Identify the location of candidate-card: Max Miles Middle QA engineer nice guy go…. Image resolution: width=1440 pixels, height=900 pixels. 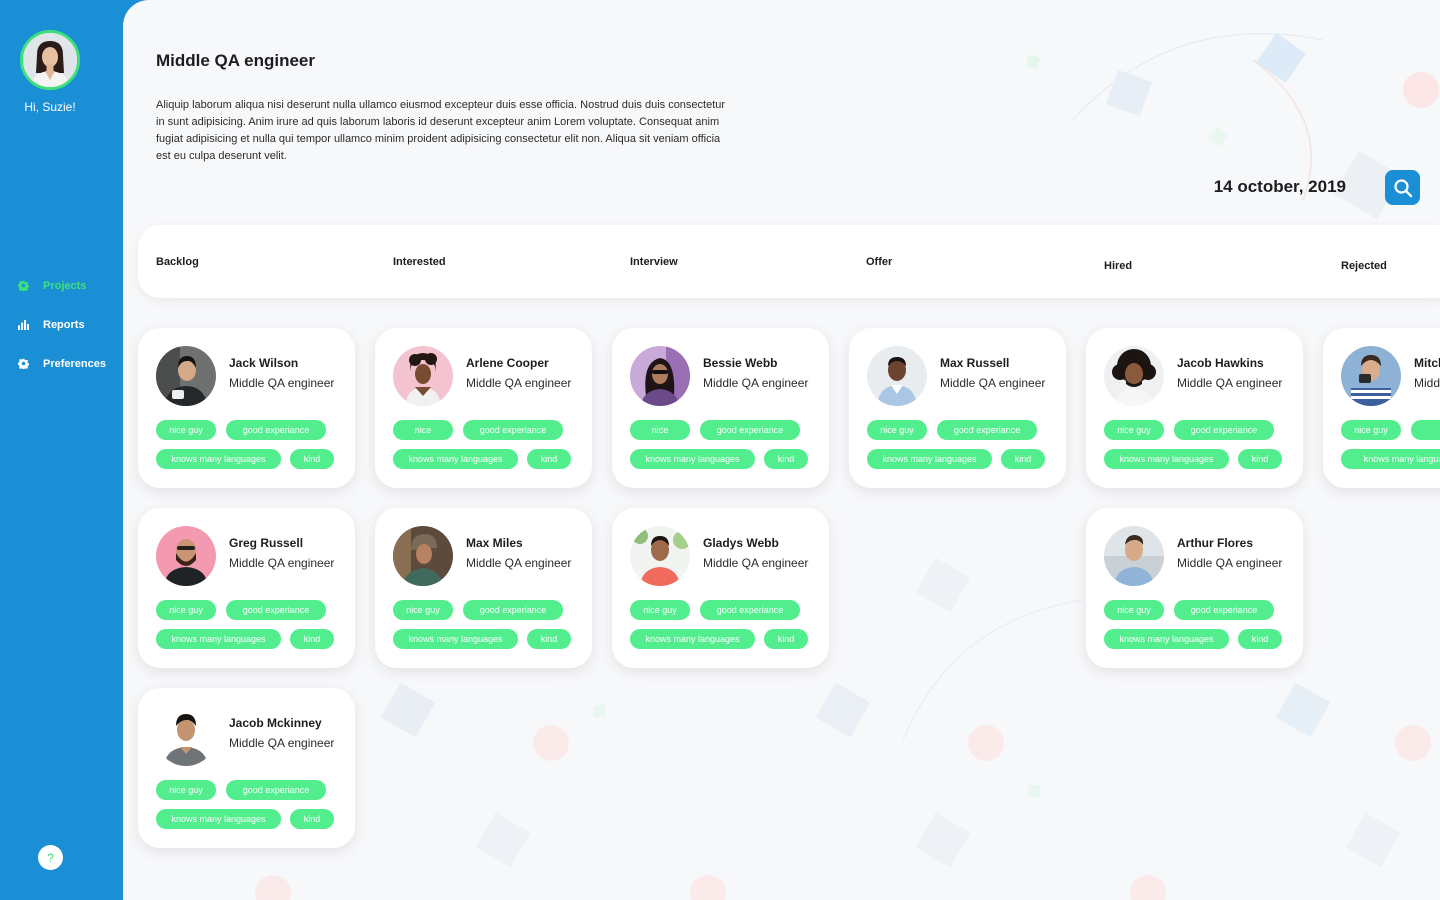
(483, 588).